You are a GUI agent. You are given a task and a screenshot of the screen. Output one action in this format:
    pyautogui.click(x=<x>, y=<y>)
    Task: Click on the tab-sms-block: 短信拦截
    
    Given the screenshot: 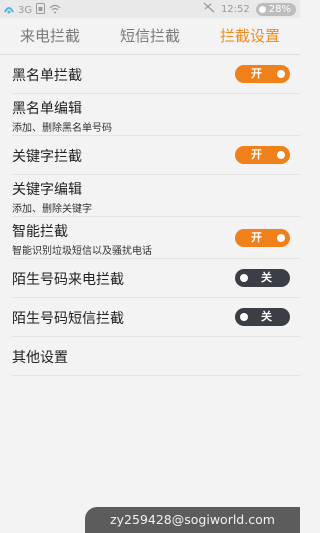 What is the action you would take?
    pyautogui.click(x=150, y=36)
    